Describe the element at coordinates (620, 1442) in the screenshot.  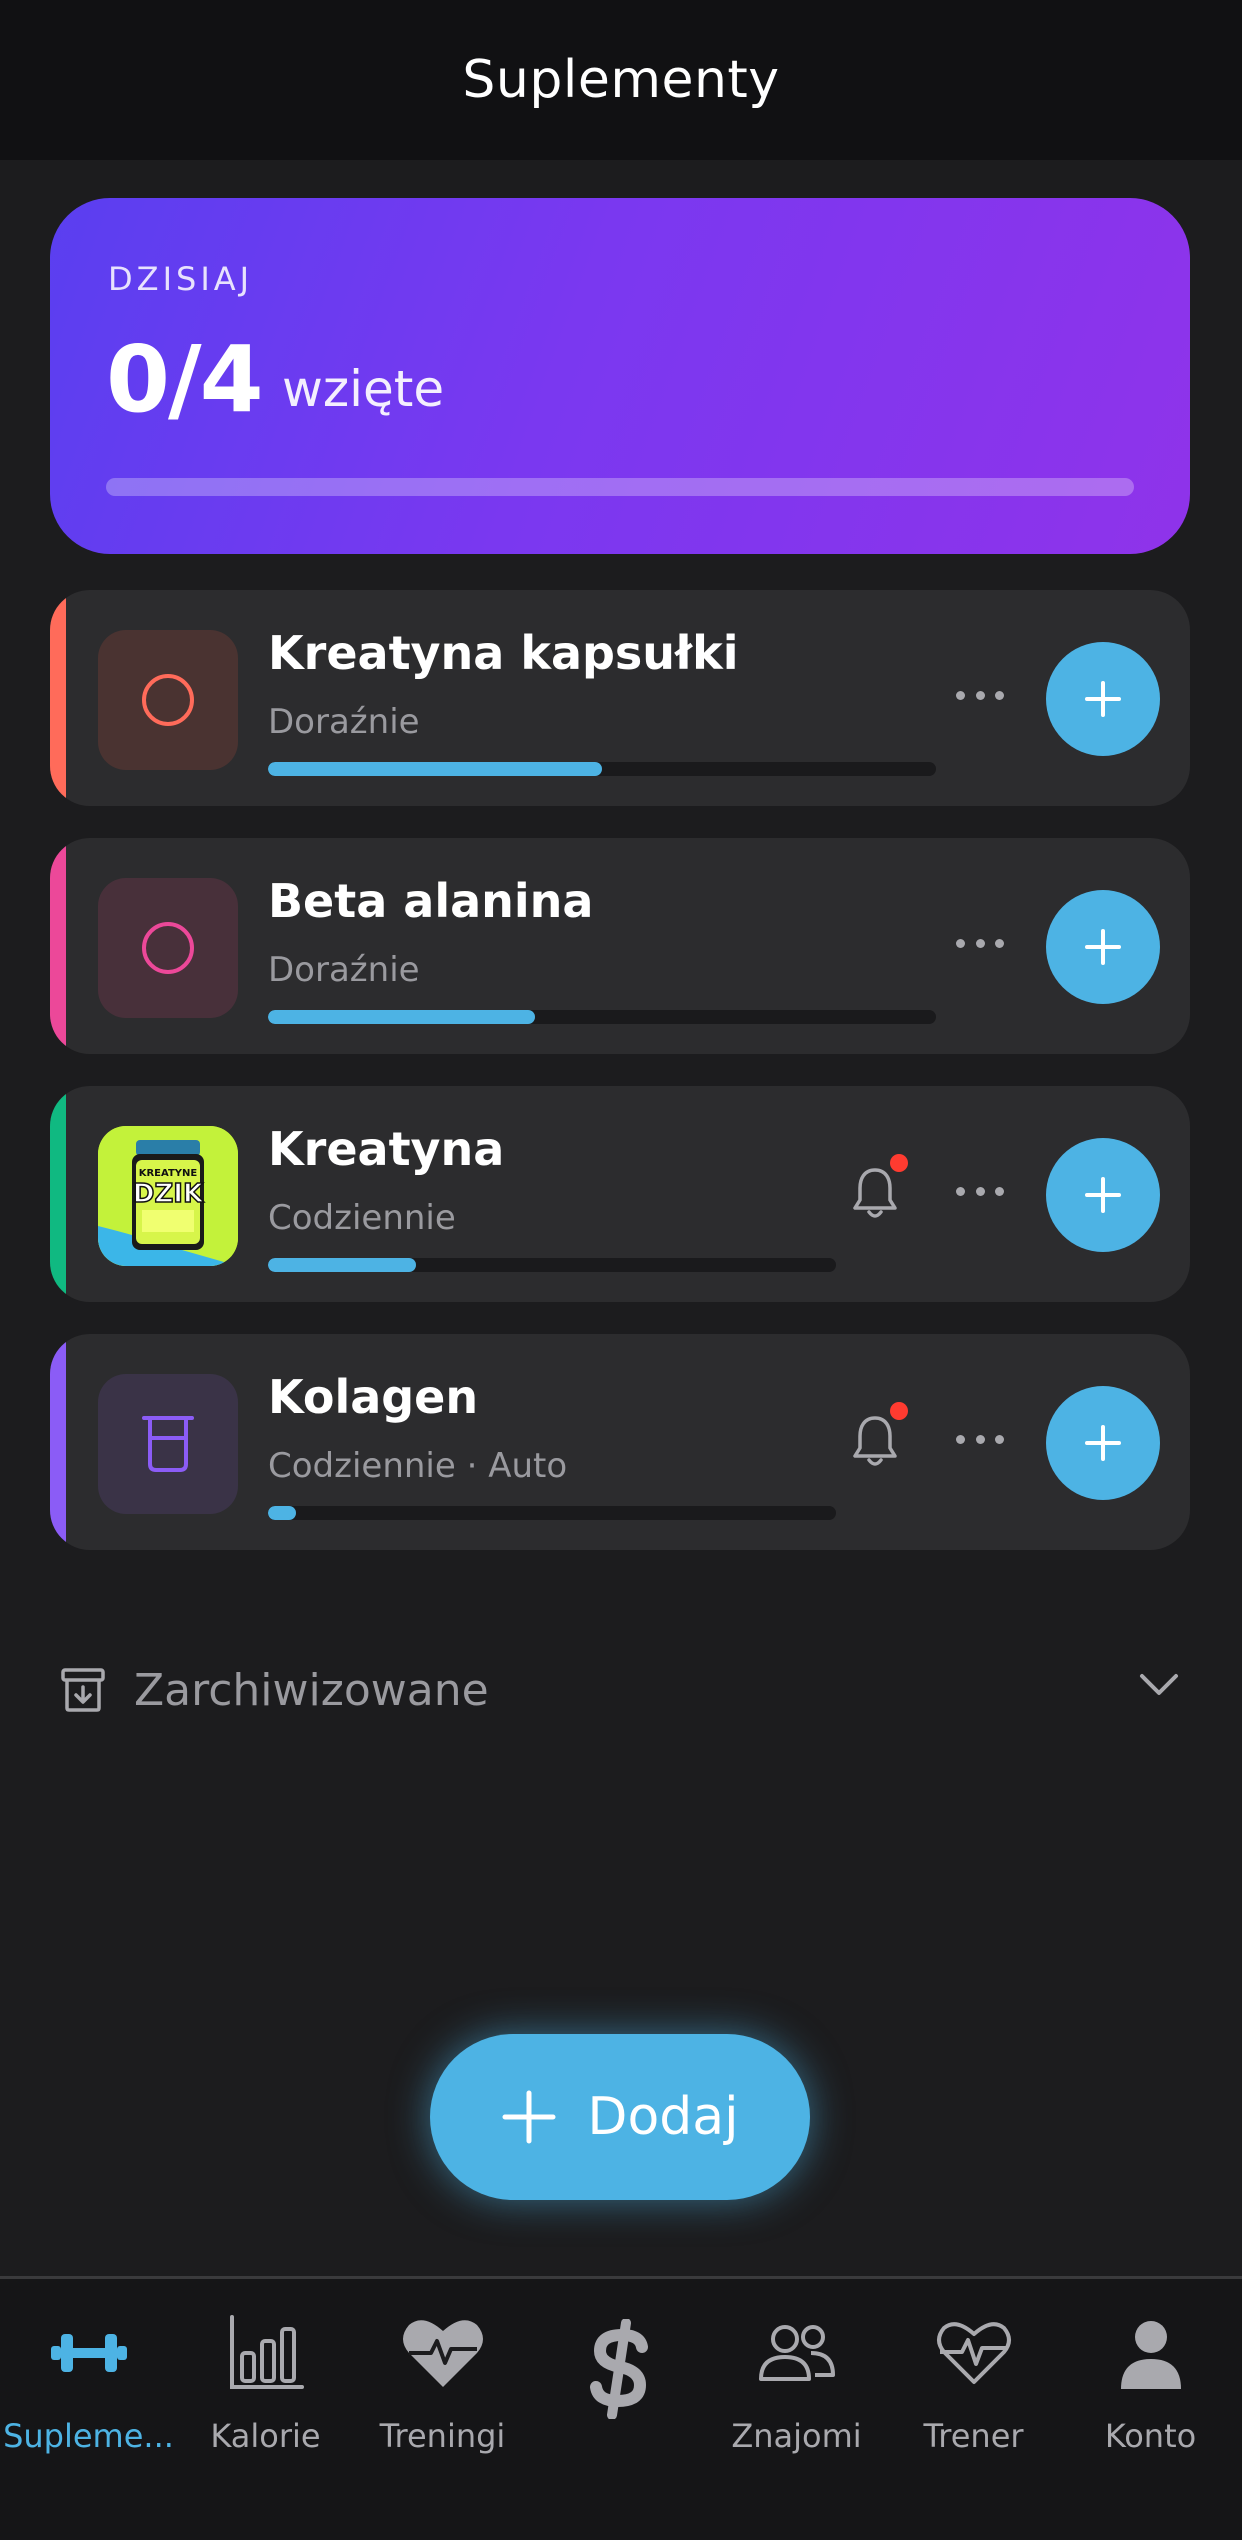
I see `supplement-card: Kolagen Codziennie · Auto` at that location.